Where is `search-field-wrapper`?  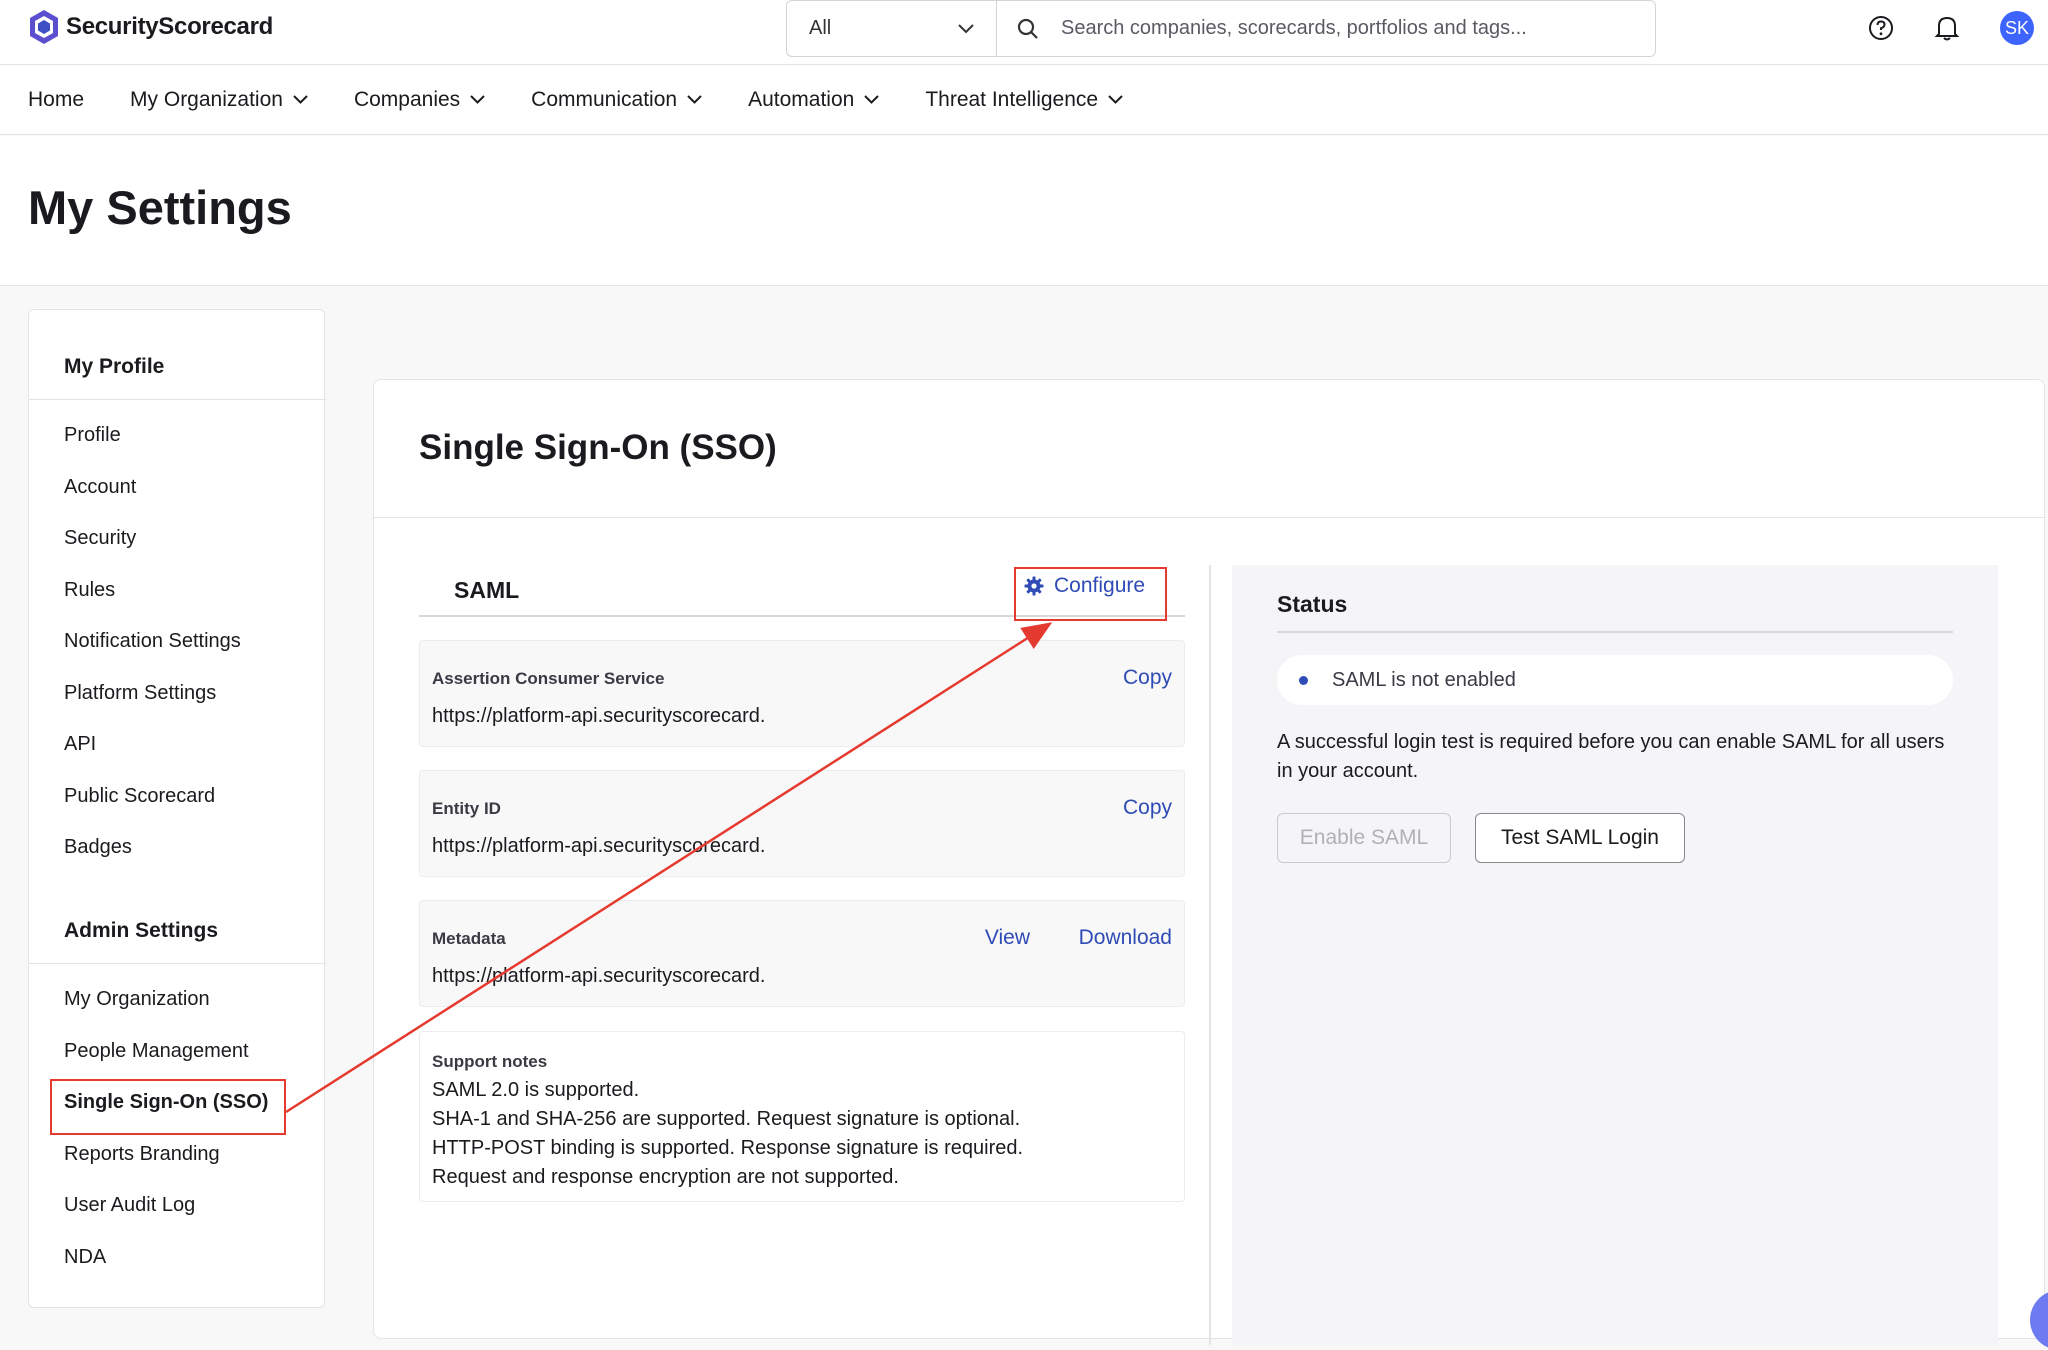
search-field-wrapper is located at coordinates (1326, 28).